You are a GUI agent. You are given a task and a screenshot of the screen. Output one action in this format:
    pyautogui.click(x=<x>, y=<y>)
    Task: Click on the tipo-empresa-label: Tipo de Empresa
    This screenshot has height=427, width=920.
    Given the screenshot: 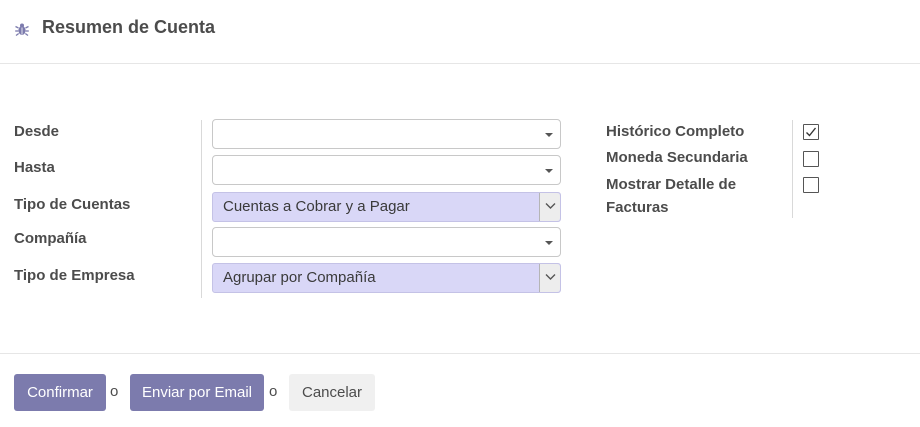 What is the action you would take?
    pyautogui.click(x=74, y=275)
    